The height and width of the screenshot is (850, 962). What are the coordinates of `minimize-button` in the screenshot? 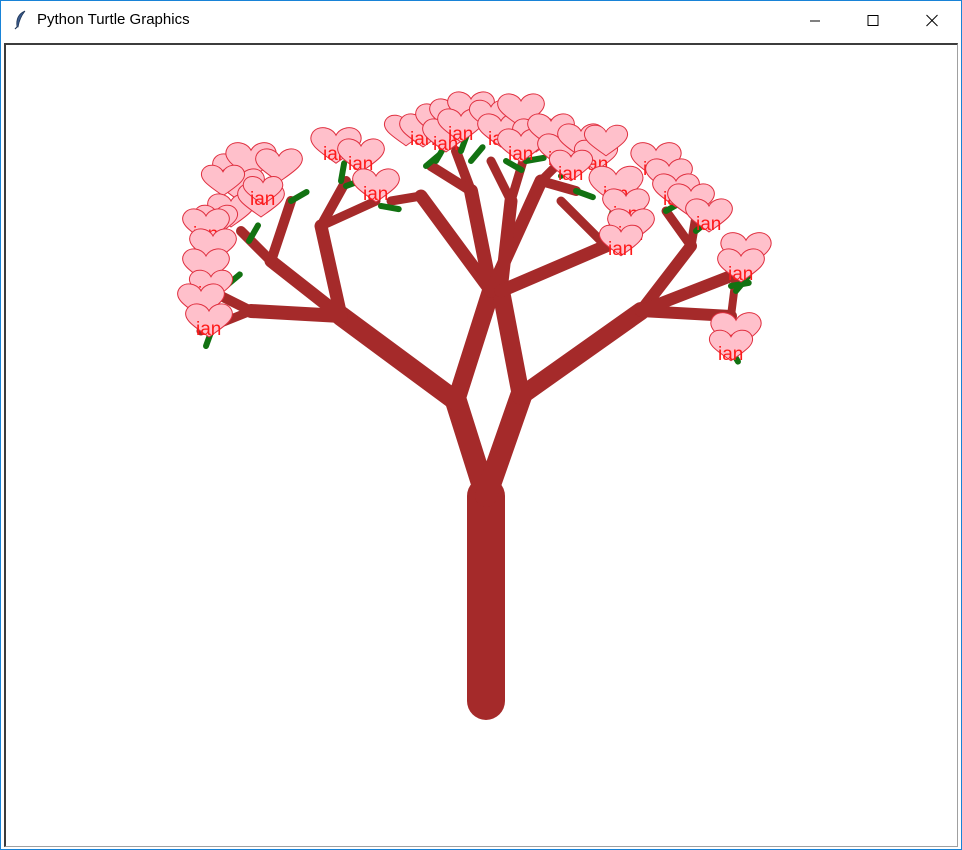 It's located at (815, 20).